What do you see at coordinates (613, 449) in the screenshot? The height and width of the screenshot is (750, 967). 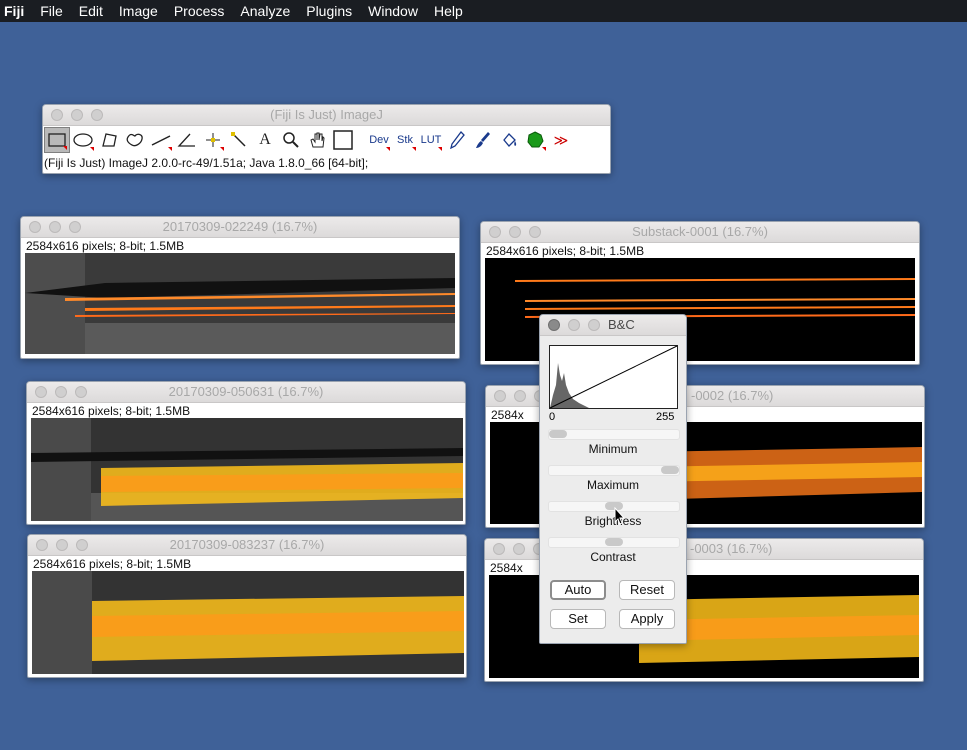 I see `minimum-label: Minimum` at bounding box center [613, 449].